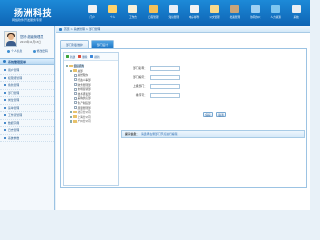  I want to click on breadcrumb-text: 首页 > 系统管理 > 部门管理, so click(82, 29).